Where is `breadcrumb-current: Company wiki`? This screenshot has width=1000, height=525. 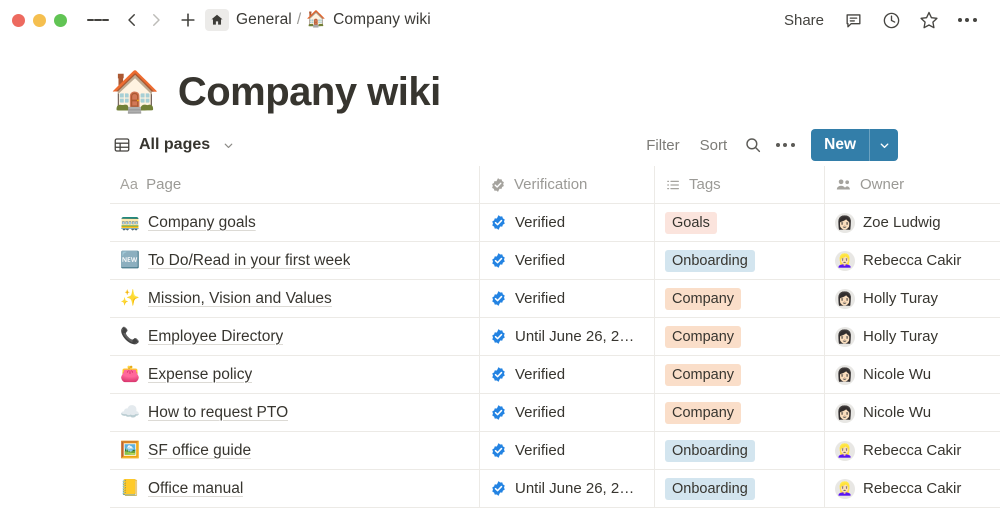 breadcrumb-current: Company wiki is located at coordinates (382, 20).